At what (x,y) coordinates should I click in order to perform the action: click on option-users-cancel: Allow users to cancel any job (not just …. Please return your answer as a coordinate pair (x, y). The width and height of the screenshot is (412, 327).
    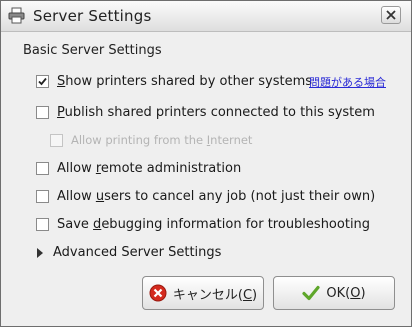
    Looking at the image, I should click on (205, 196).